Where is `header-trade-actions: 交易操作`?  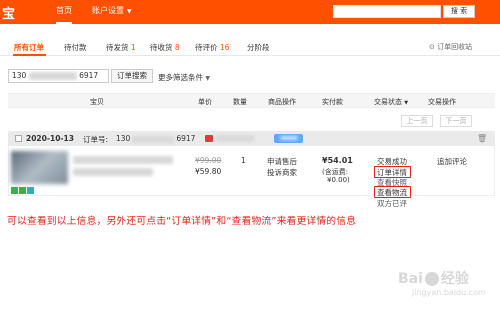
header-trade-actions: 交易操作 is located at coordinates (442, 102).